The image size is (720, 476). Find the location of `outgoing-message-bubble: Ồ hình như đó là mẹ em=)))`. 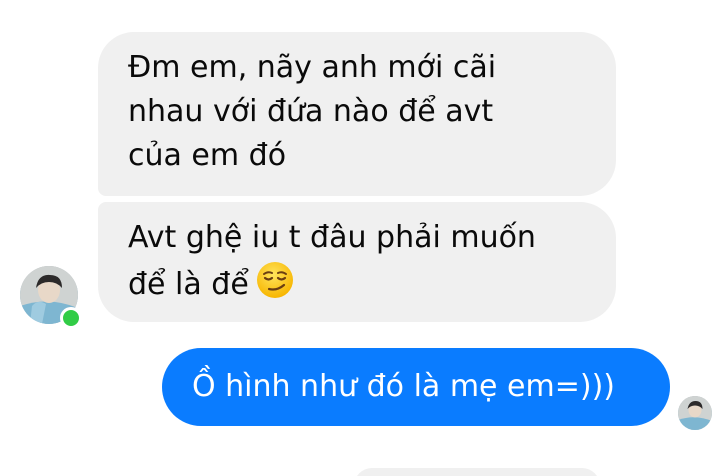

outgoing-message-bubble: Ồ hình như đó là mẹ em=))) is located at coordinates (416, 387).